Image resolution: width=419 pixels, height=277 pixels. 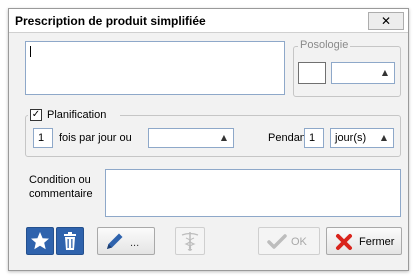 I want to click on ok-label: OK, so click(x=299, y=242).